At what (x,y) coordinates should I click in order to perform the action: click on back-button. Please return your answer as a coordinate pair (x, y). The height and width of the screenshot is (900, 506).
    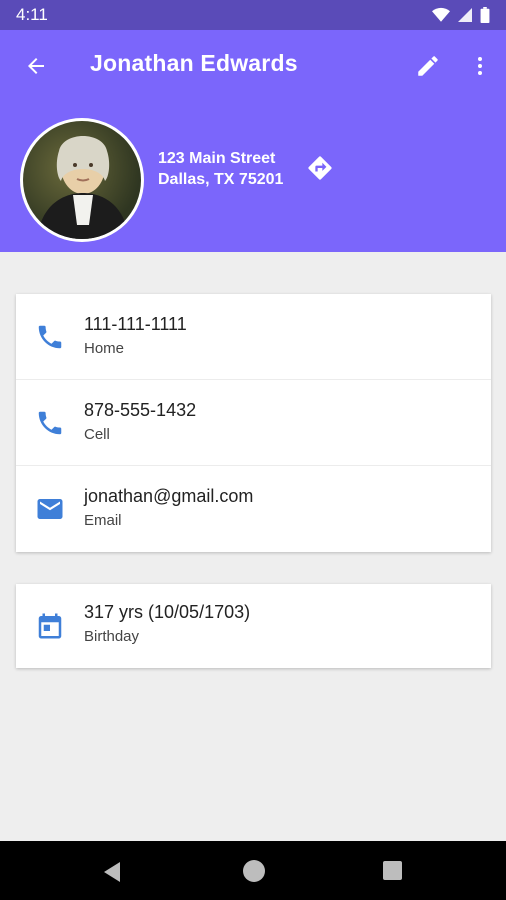
    Looking at the image, I should click on (36, 66).